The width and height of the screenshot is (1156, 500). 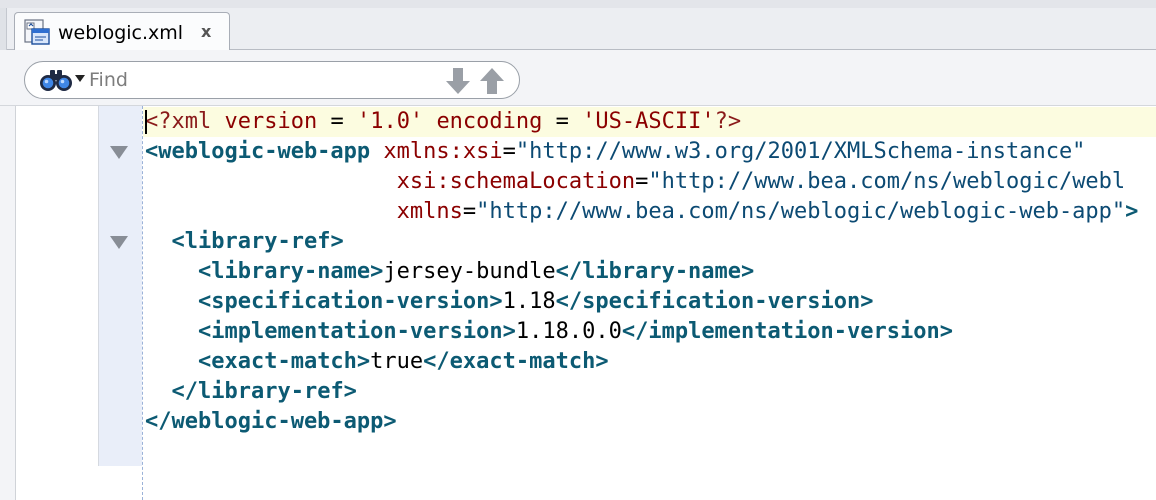 What do you see at coordinates (390, 121) in the screenshot?
I see `code-token: '1.0'` at bounding box center [390, 121].